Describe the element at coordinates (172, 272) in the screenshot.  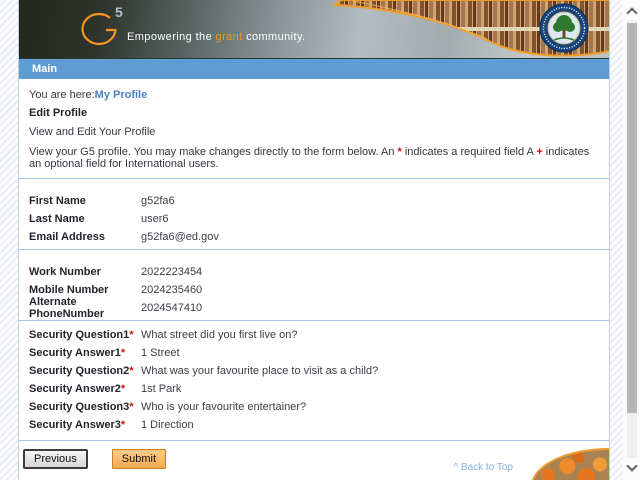
I see `field-value: 2022223454` at that location.